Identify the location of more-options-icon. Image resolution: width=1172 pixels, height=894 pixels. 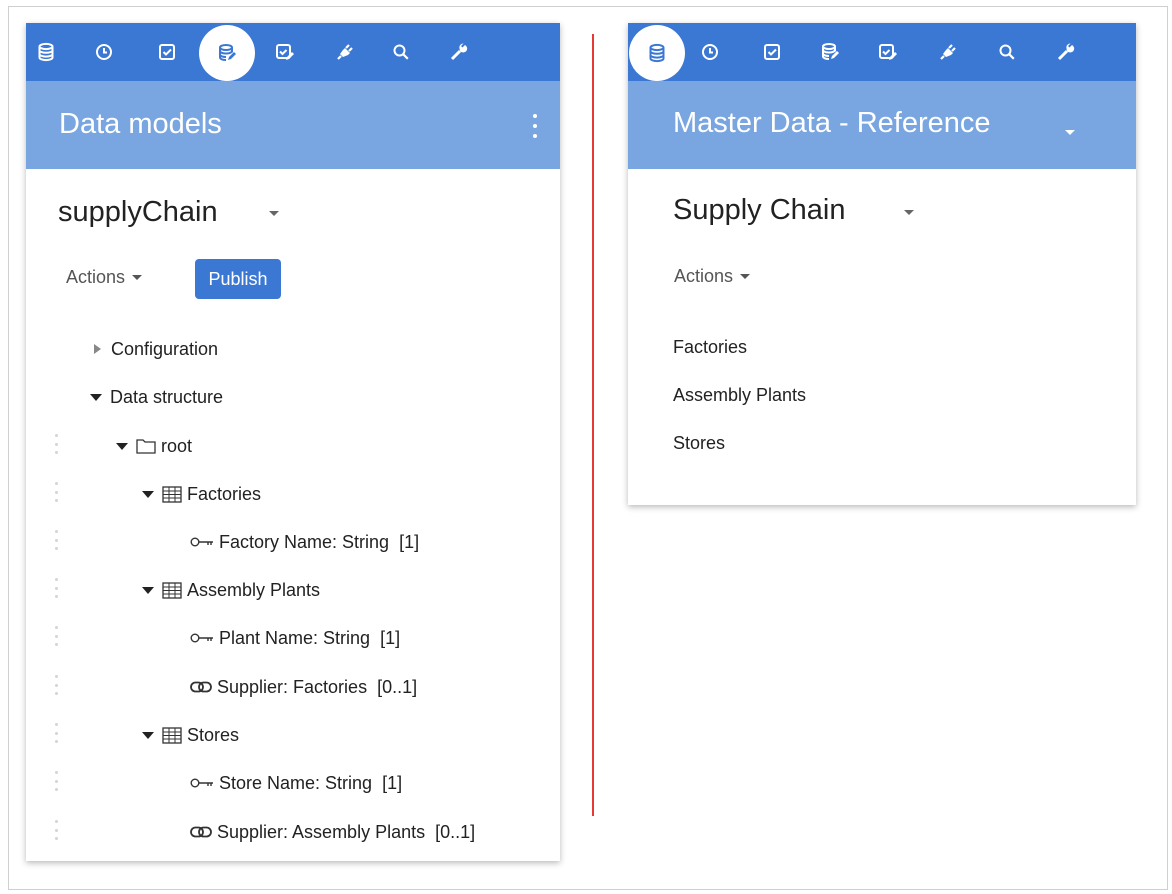
(535, 126).